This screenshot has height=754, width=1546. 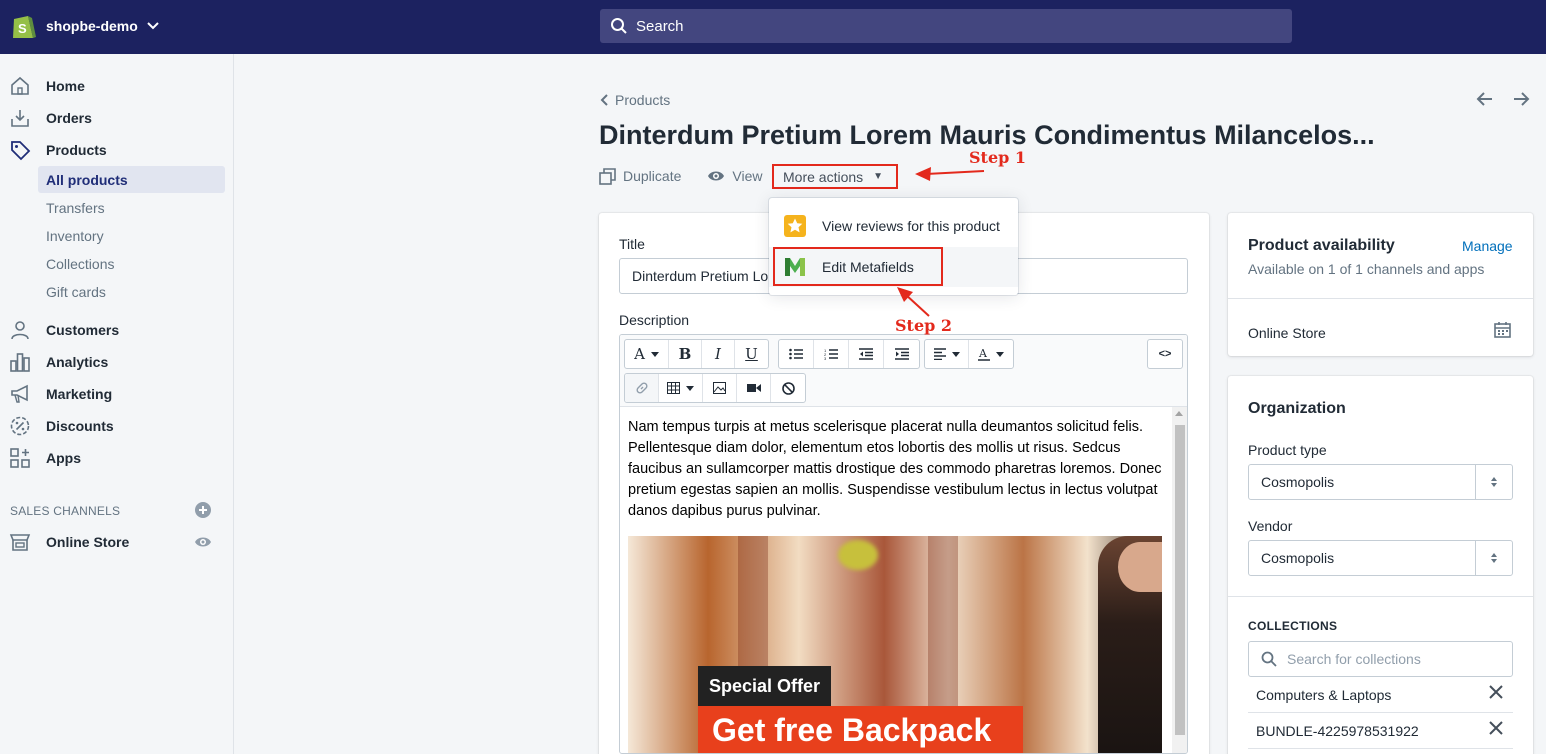 I want to click on bullet-list-icon, so click(x=796, y=354).